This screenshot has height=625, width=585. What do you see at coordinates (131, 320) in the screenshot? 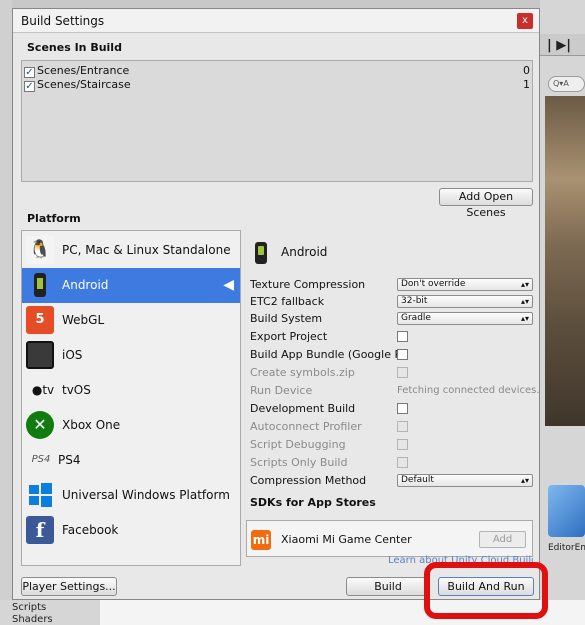
I see `platform-item-webgl: 5 WebGL` at bounding box center [131, 320].